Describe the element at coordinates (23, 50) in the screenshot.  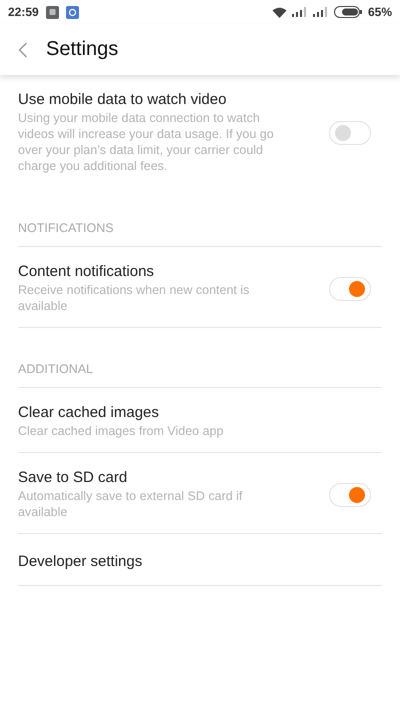
I see `back-icon` at that location.